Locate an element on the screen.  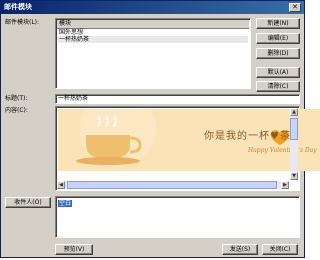
close-icon: ✕ is located at coordinates (295, 7).